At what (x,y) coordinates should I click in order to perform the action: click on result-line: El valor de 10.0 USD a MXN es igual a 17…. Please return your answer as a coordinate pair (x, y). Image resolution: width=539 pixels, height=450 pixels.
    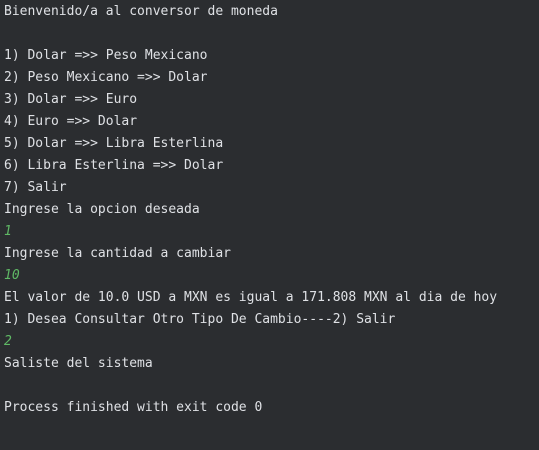
    Looking at the image, I should click on (251, 297).